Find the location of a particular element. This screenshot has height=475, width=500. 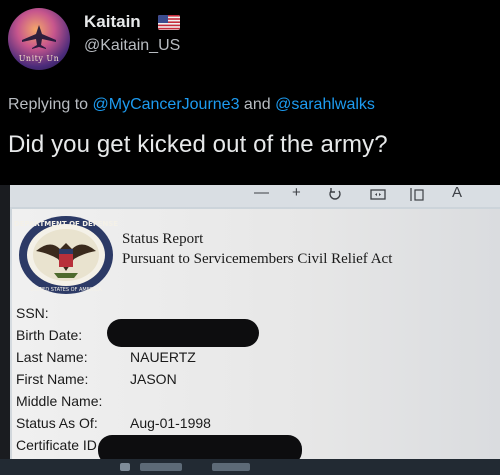

display-name: Kaitain is located at coordinates (112, 22).